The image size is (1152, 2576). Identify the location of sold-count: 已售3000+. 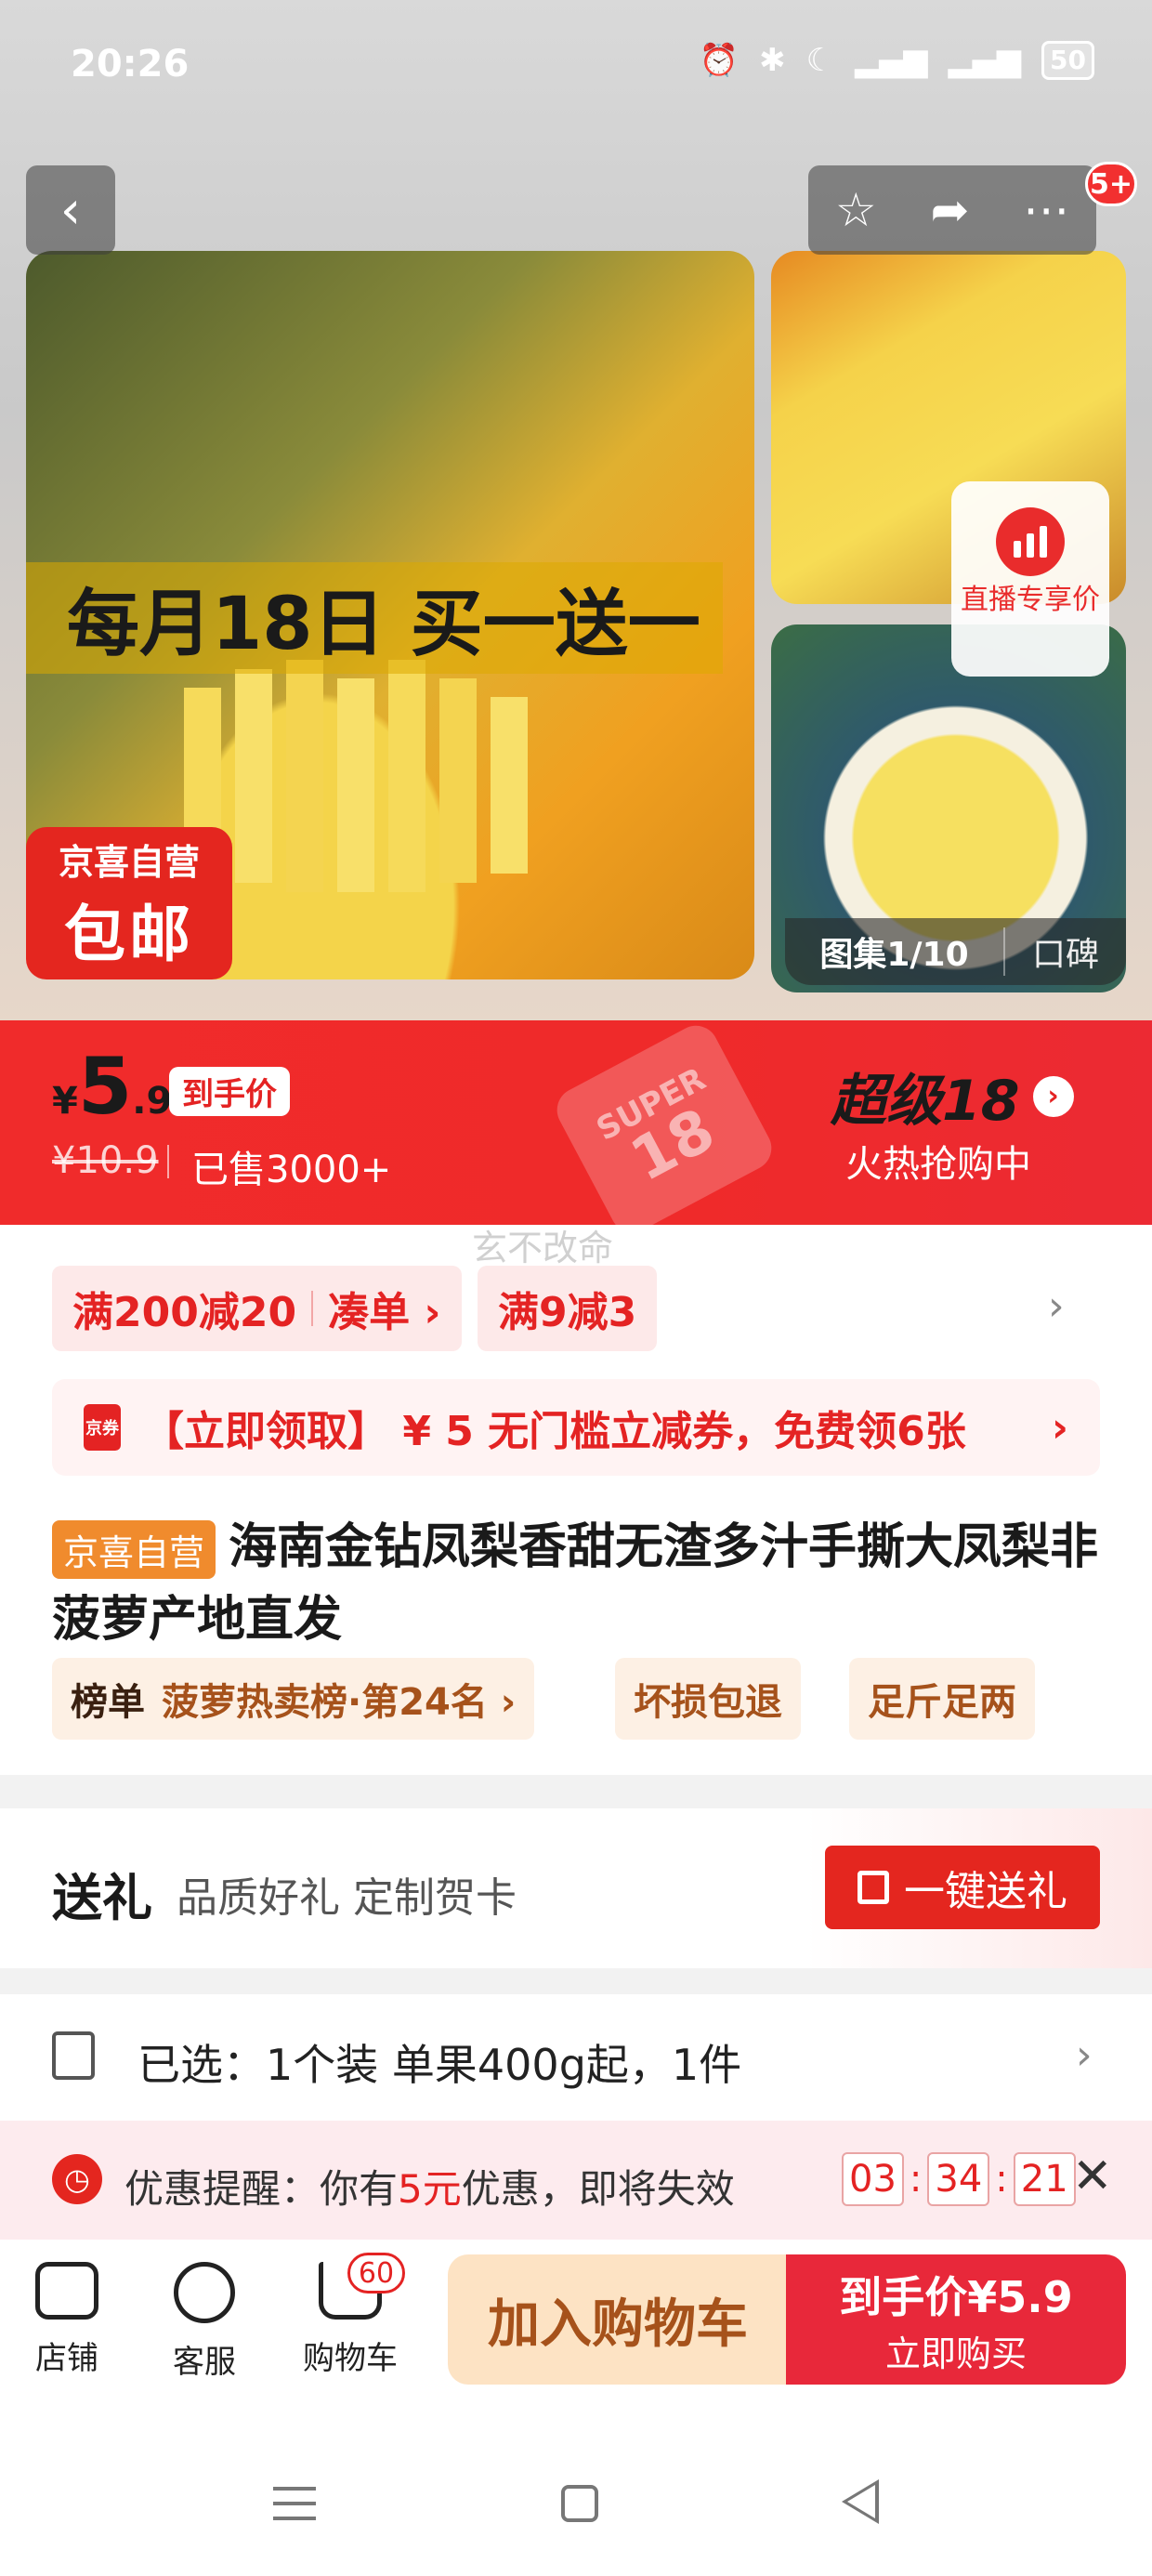
(281, 1166).